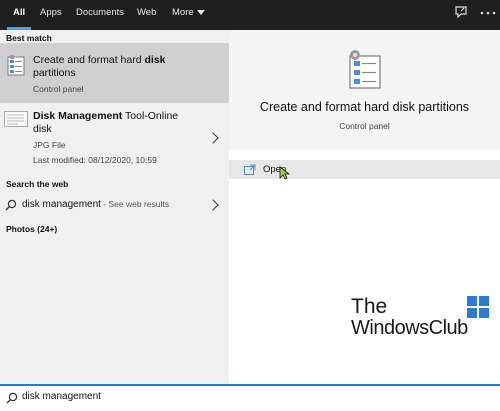 The image size is (500, 411). Describe the element at coordinates (16, 65) in the screenshot. I see `disk-management-icon` at that location.